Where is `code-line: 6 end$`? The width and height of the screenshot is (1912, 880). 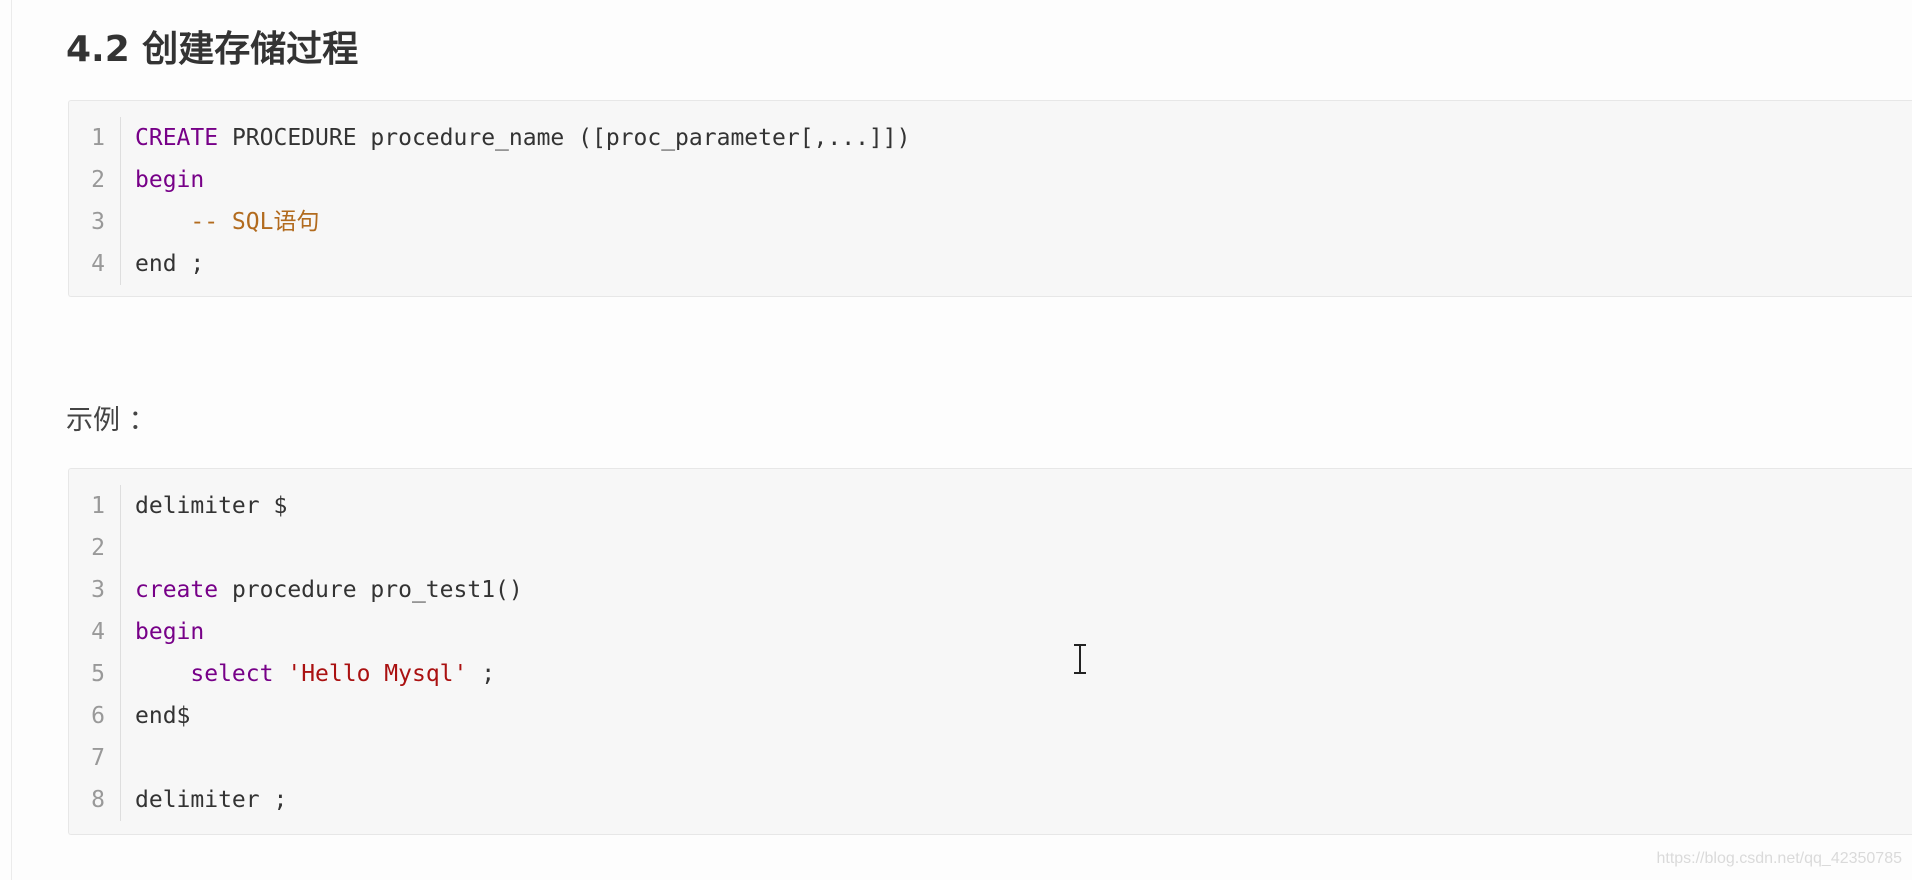 code-line: 6 end$ is located at coordinates (990, 716).